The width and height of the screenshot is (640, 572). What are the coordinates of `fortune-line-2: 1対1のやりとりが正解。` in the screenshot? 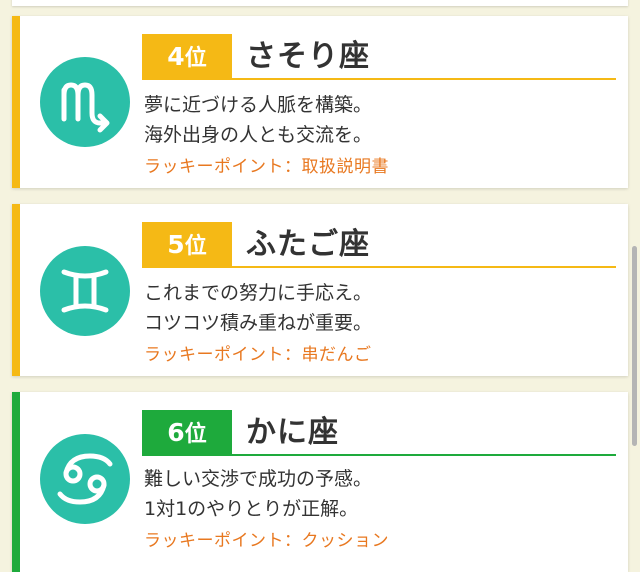 It's located at (251, 509).